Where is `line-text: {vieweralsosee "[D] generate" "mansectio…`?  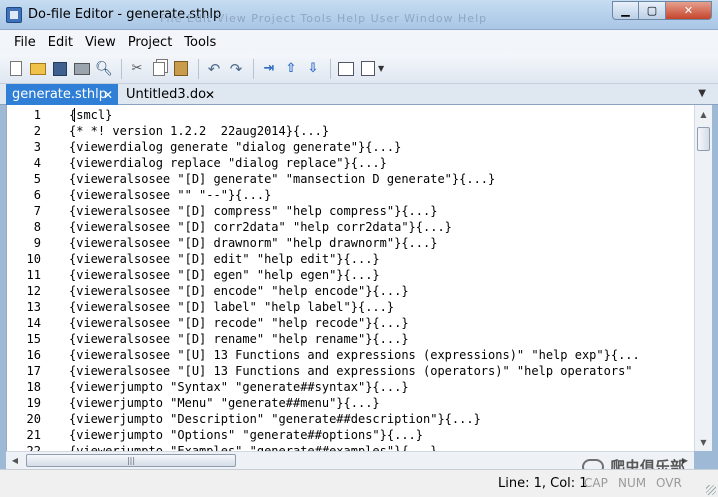
line-text: {vieweralsosee "[D] generate" "mansectio… is located at coordinates (282, 179).